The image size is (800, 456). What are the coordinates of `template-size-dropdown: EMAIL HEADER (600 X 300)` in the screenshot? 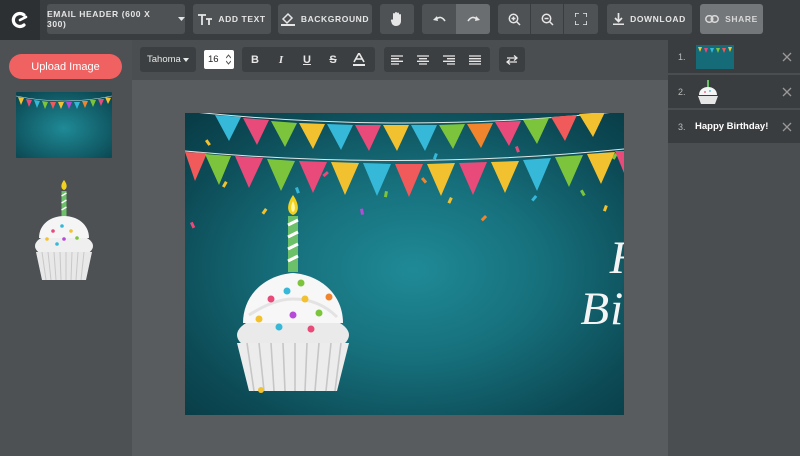 It's located at (116, 19).